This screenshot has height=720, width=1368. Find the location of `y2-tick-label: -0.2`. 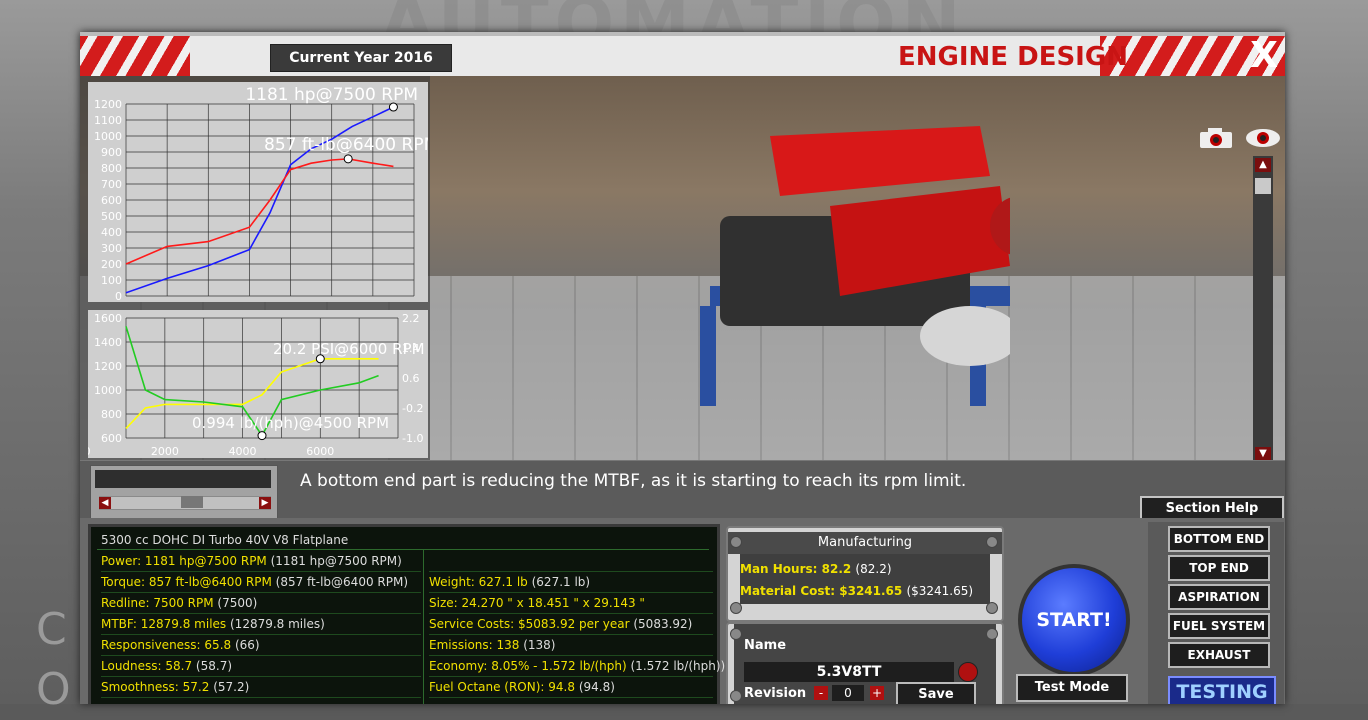

y2-tick-label: -0.2 is located at coordinates (412, 408).